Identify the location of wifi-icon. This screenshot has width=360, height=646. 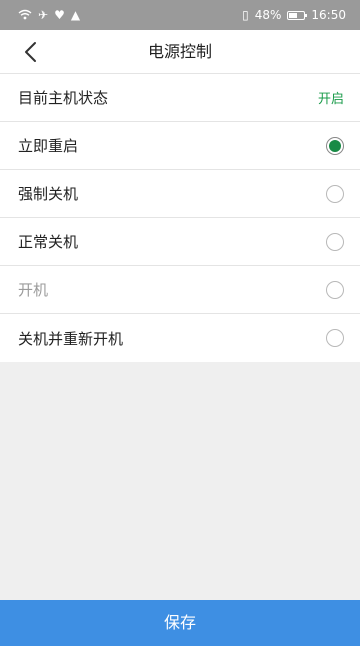
(25, 15).